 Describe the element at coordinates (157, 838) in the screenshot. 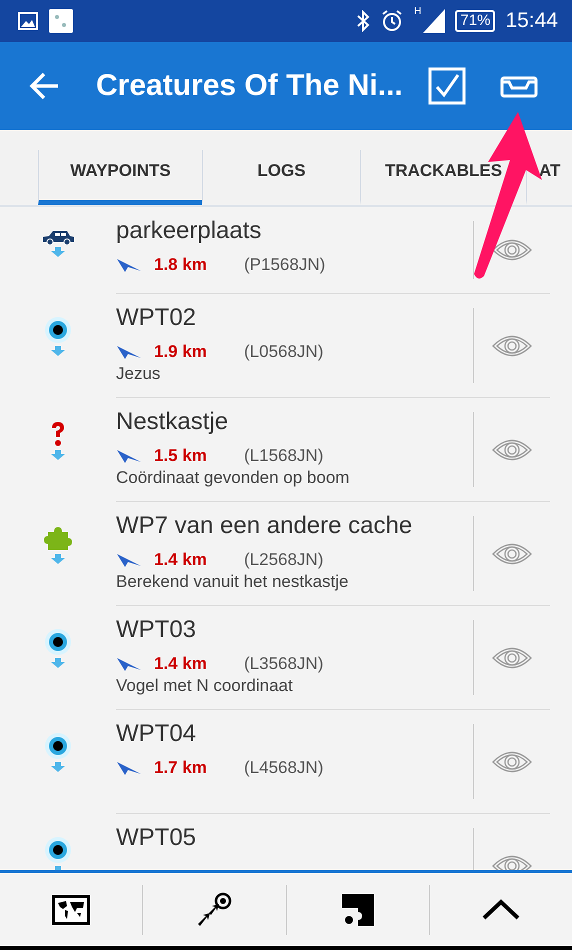

I see `waypoint-name: WPT05` at that location.